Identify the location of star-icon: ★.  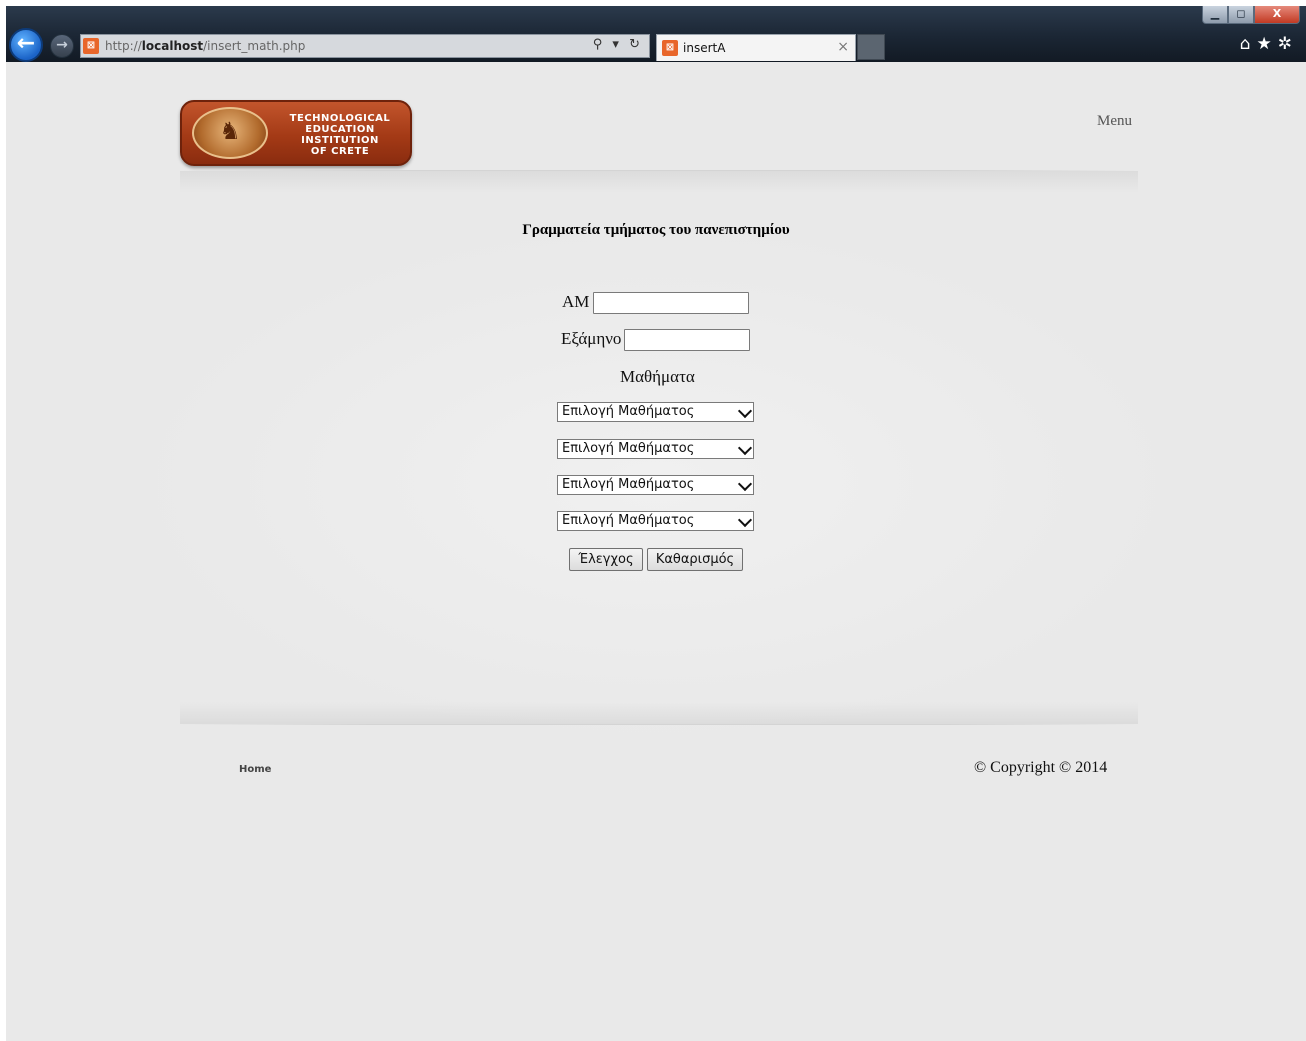
(1264, 44).